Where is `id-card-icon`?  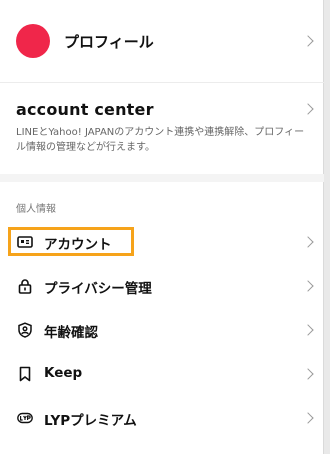 id-card-icon is located at coordinates (25, 242).